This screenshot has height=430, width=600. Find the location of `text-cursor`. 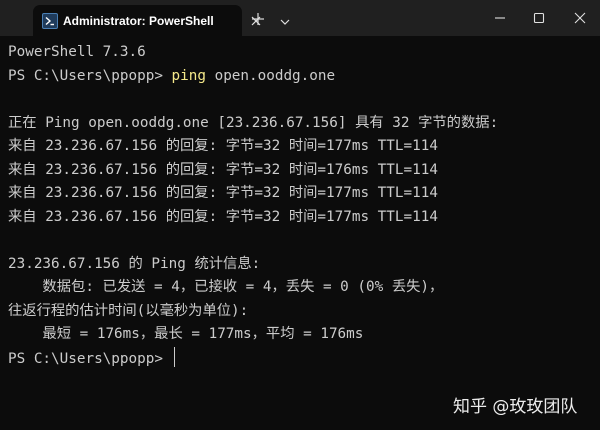

text-cursor is located at coordinates (174, 356).